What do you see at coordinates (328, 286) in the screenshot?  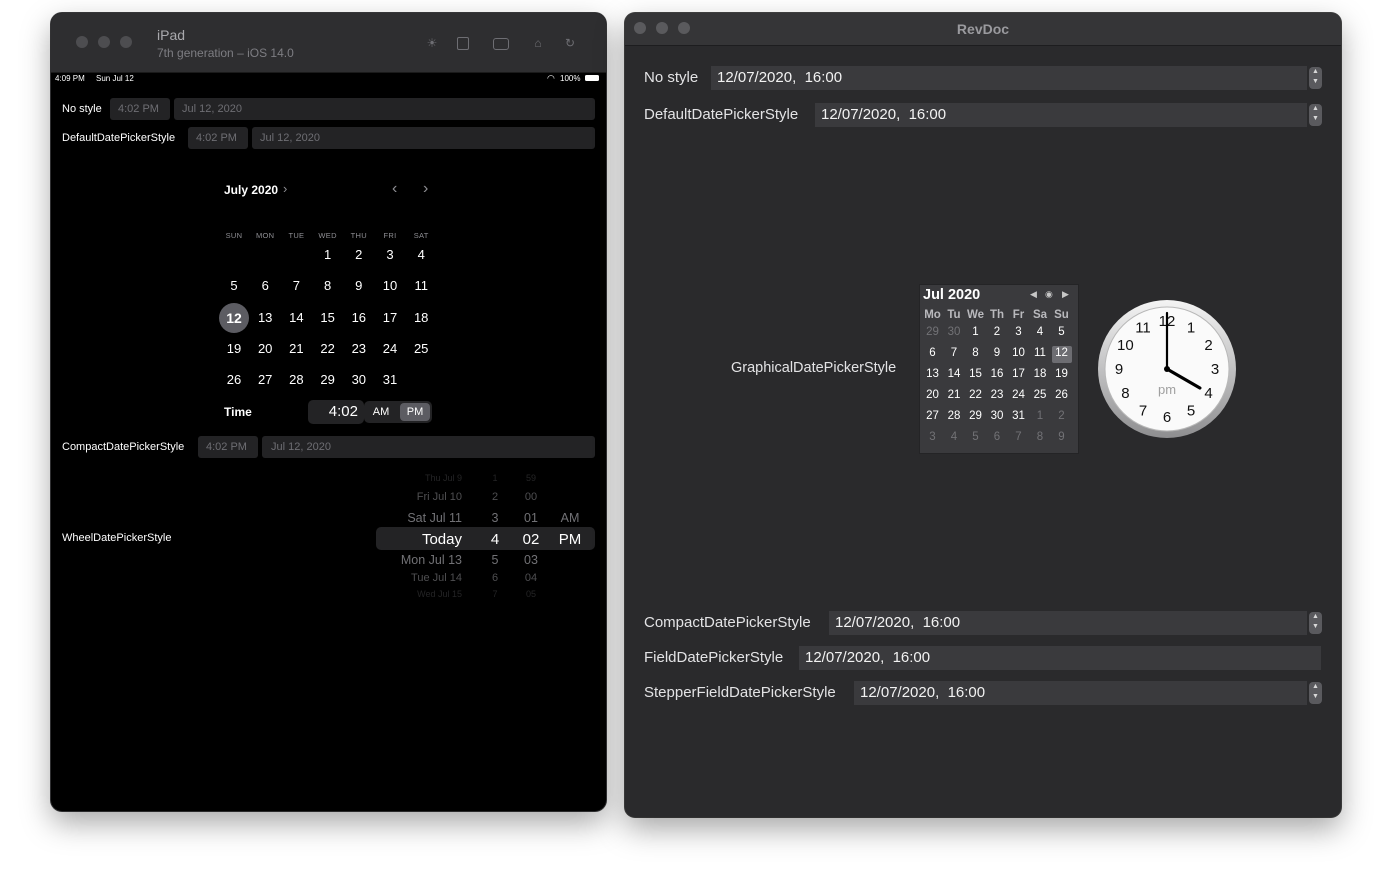 I see `calendar-day: 8` at bounding box center [328, 286].